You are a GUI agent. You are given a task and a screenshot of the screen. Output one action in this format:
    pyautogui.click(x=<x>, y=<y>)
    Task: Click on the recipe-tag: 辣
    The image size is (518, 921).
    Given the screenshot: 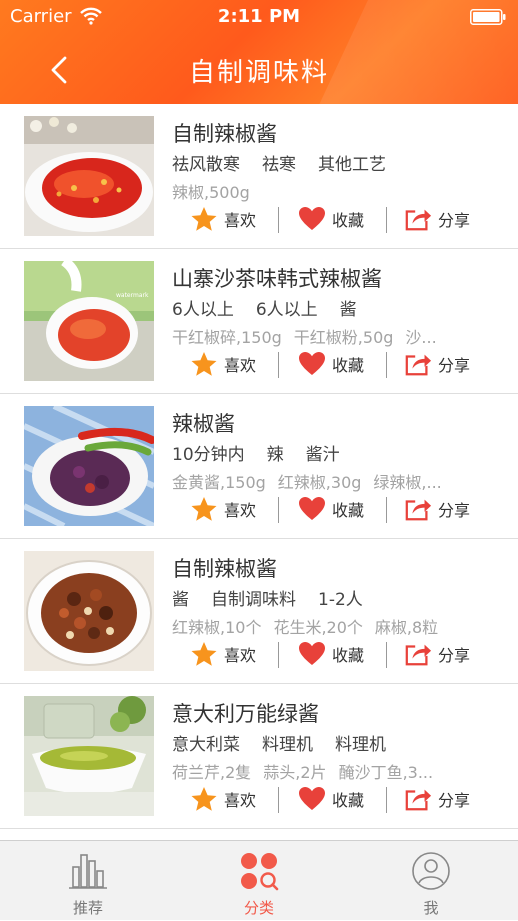 What is the action you would take?
    pyautogui.click(x=275, y=455)
    